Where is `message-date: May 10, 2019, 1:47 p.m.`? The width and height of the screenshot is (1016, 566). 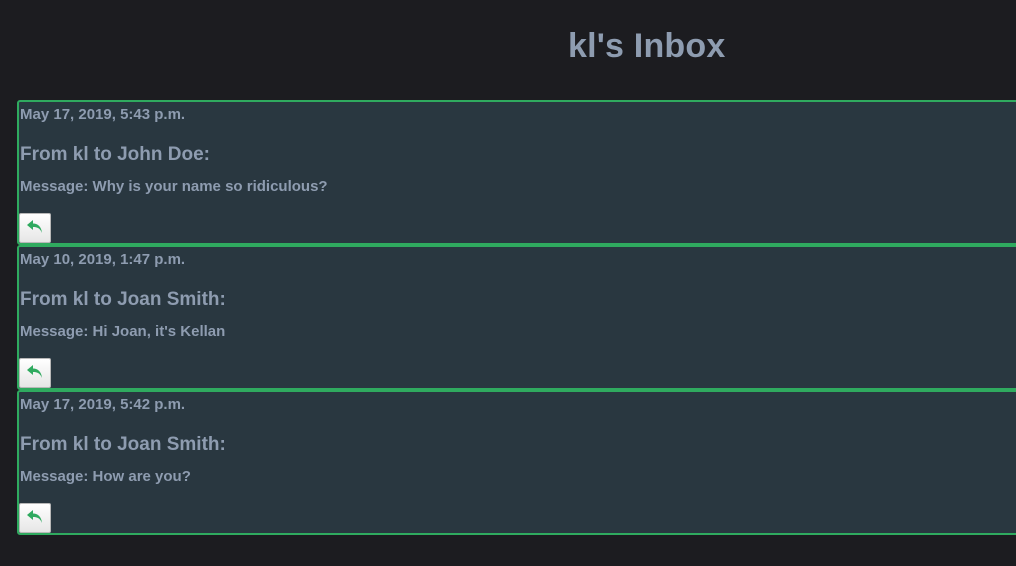 message-date: May 10, 2019, 1:47 p.m. is located at coordinates (103, 259).